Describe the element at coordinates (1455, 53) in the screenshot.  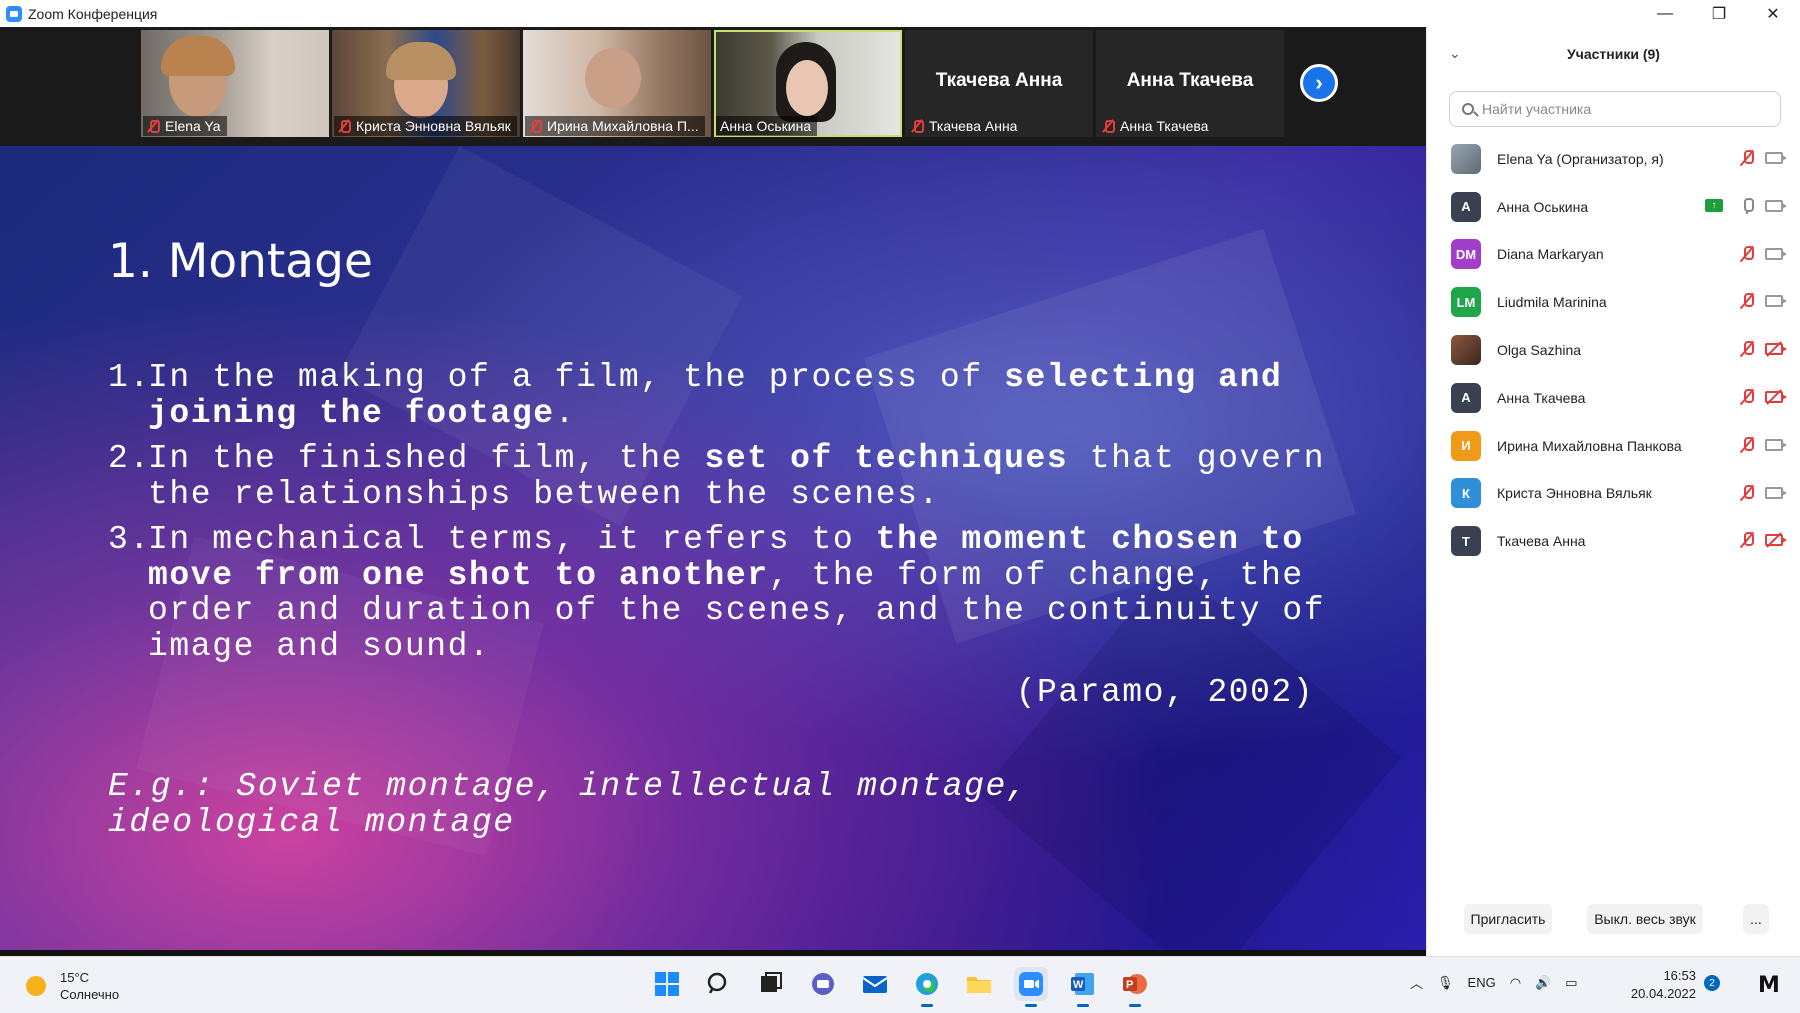
I see `chevron-down-icon: ⌄` at that location.